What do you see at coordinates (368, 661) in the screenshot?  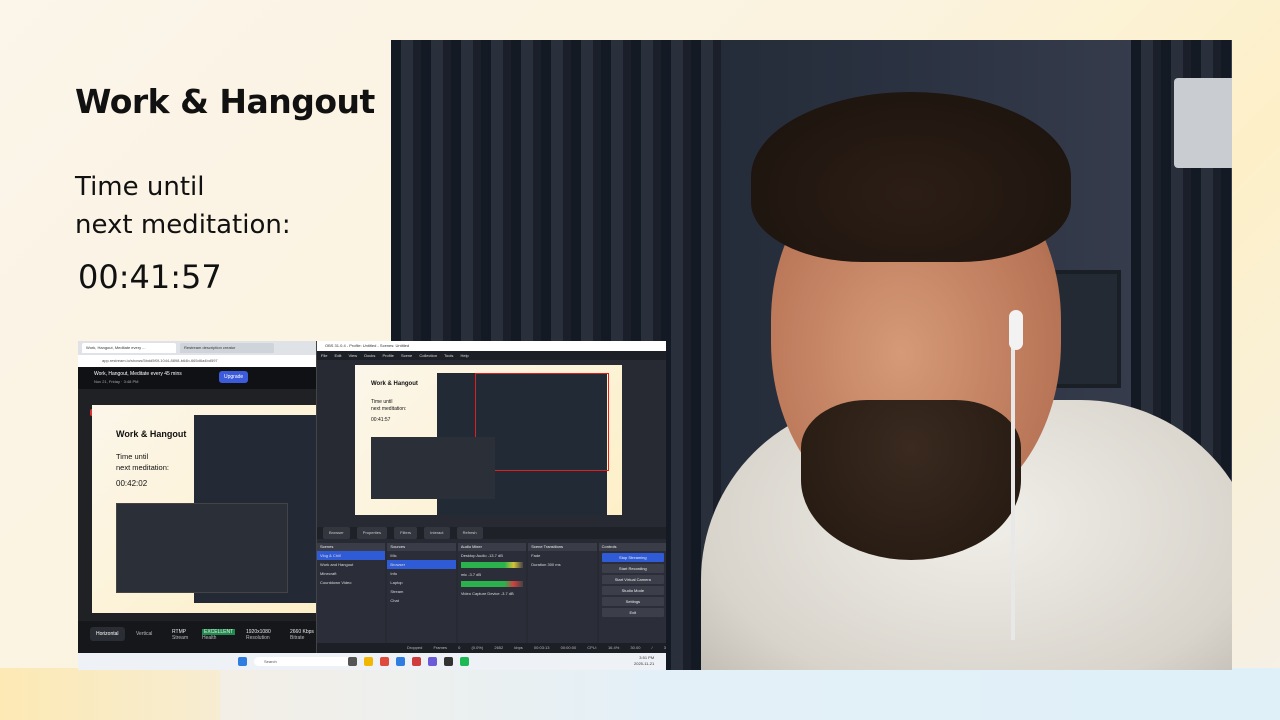 I see `file-explorer-icon` at bounding box center [368, 661].